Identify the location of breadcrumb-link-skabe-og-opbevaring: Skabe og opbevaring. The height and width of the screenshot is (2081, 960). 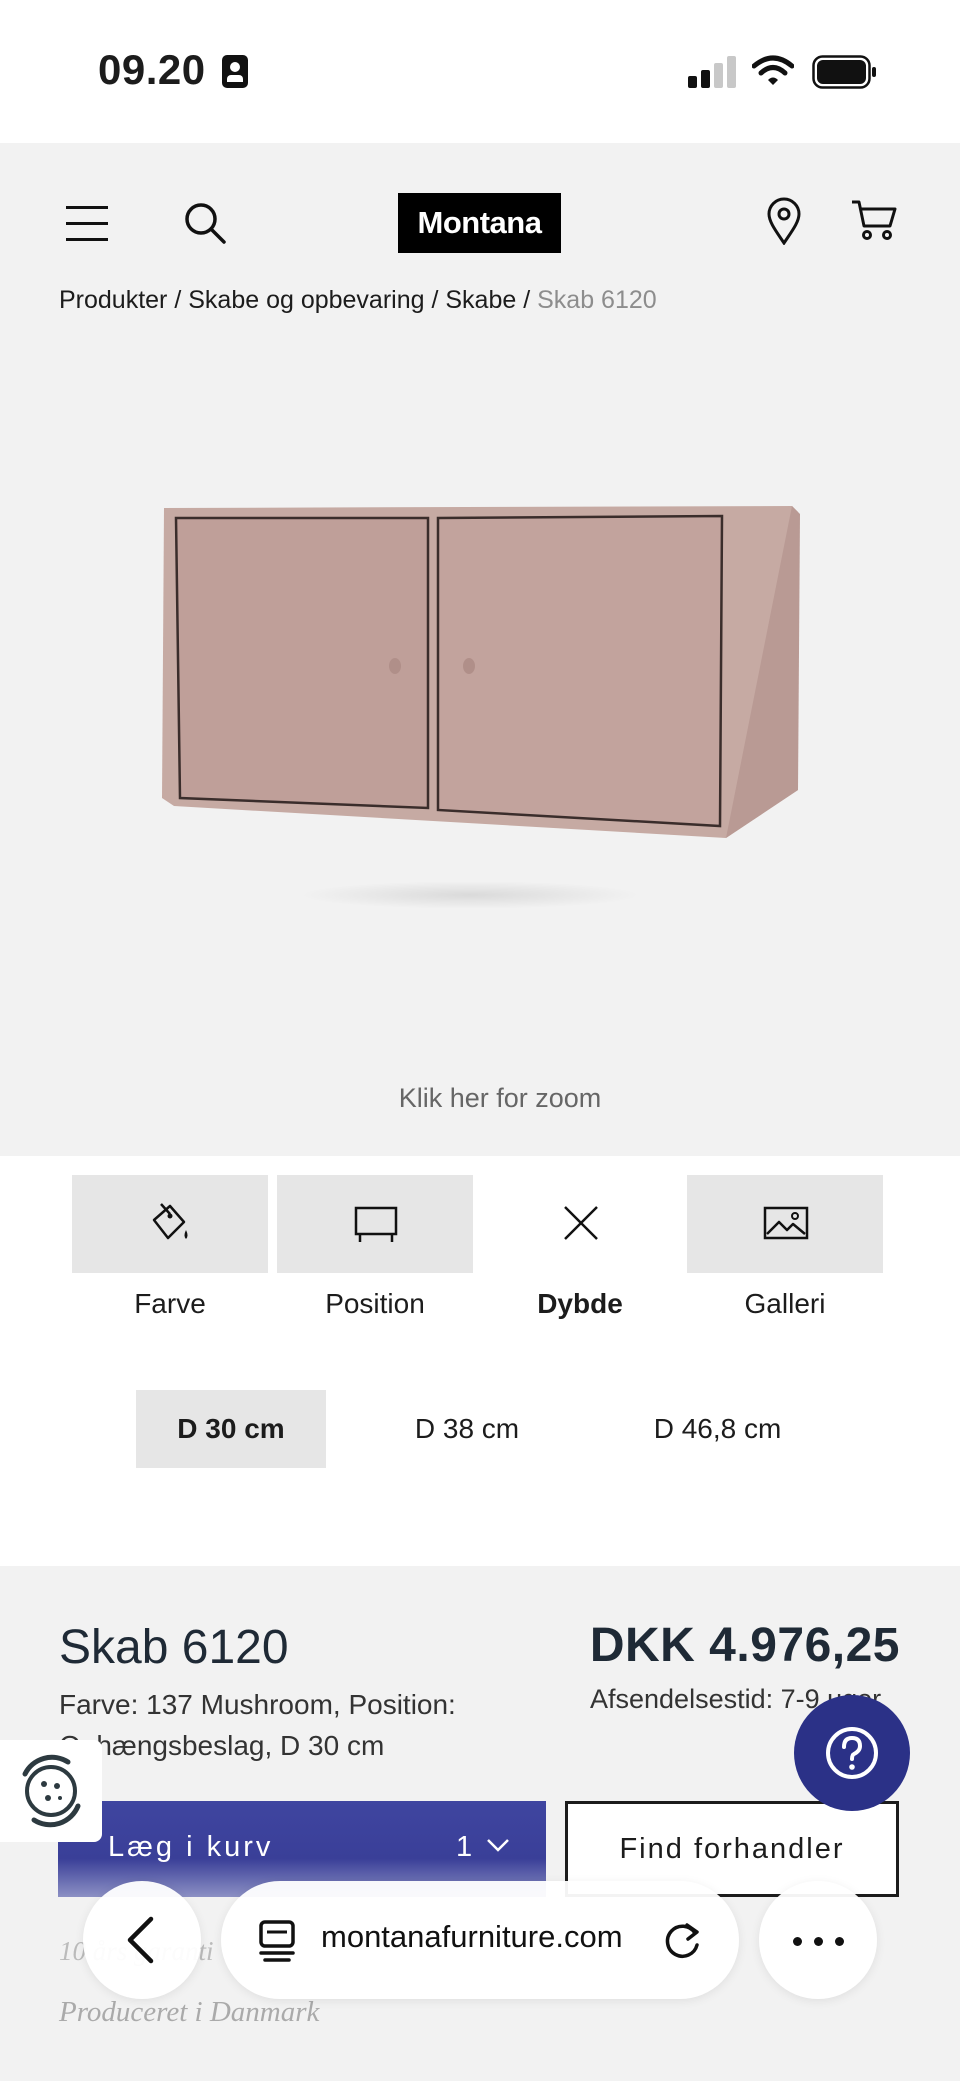
(306, 300).